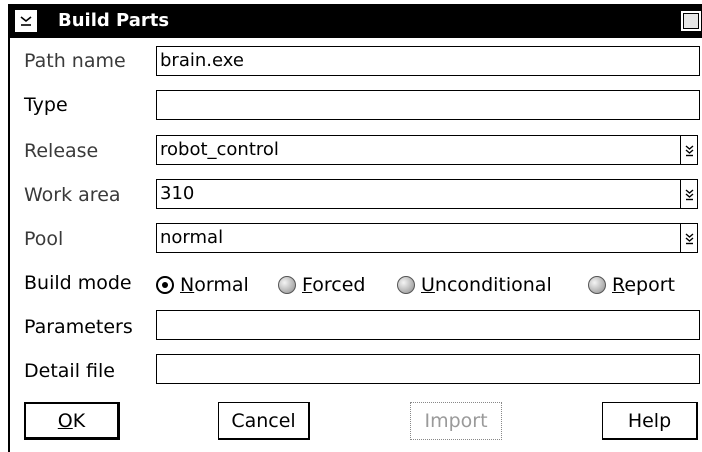  What do you see at coordinates (65, 420) in the screenshot?
I see `ok-mnemonic: O` at bounding box center [65, 420].